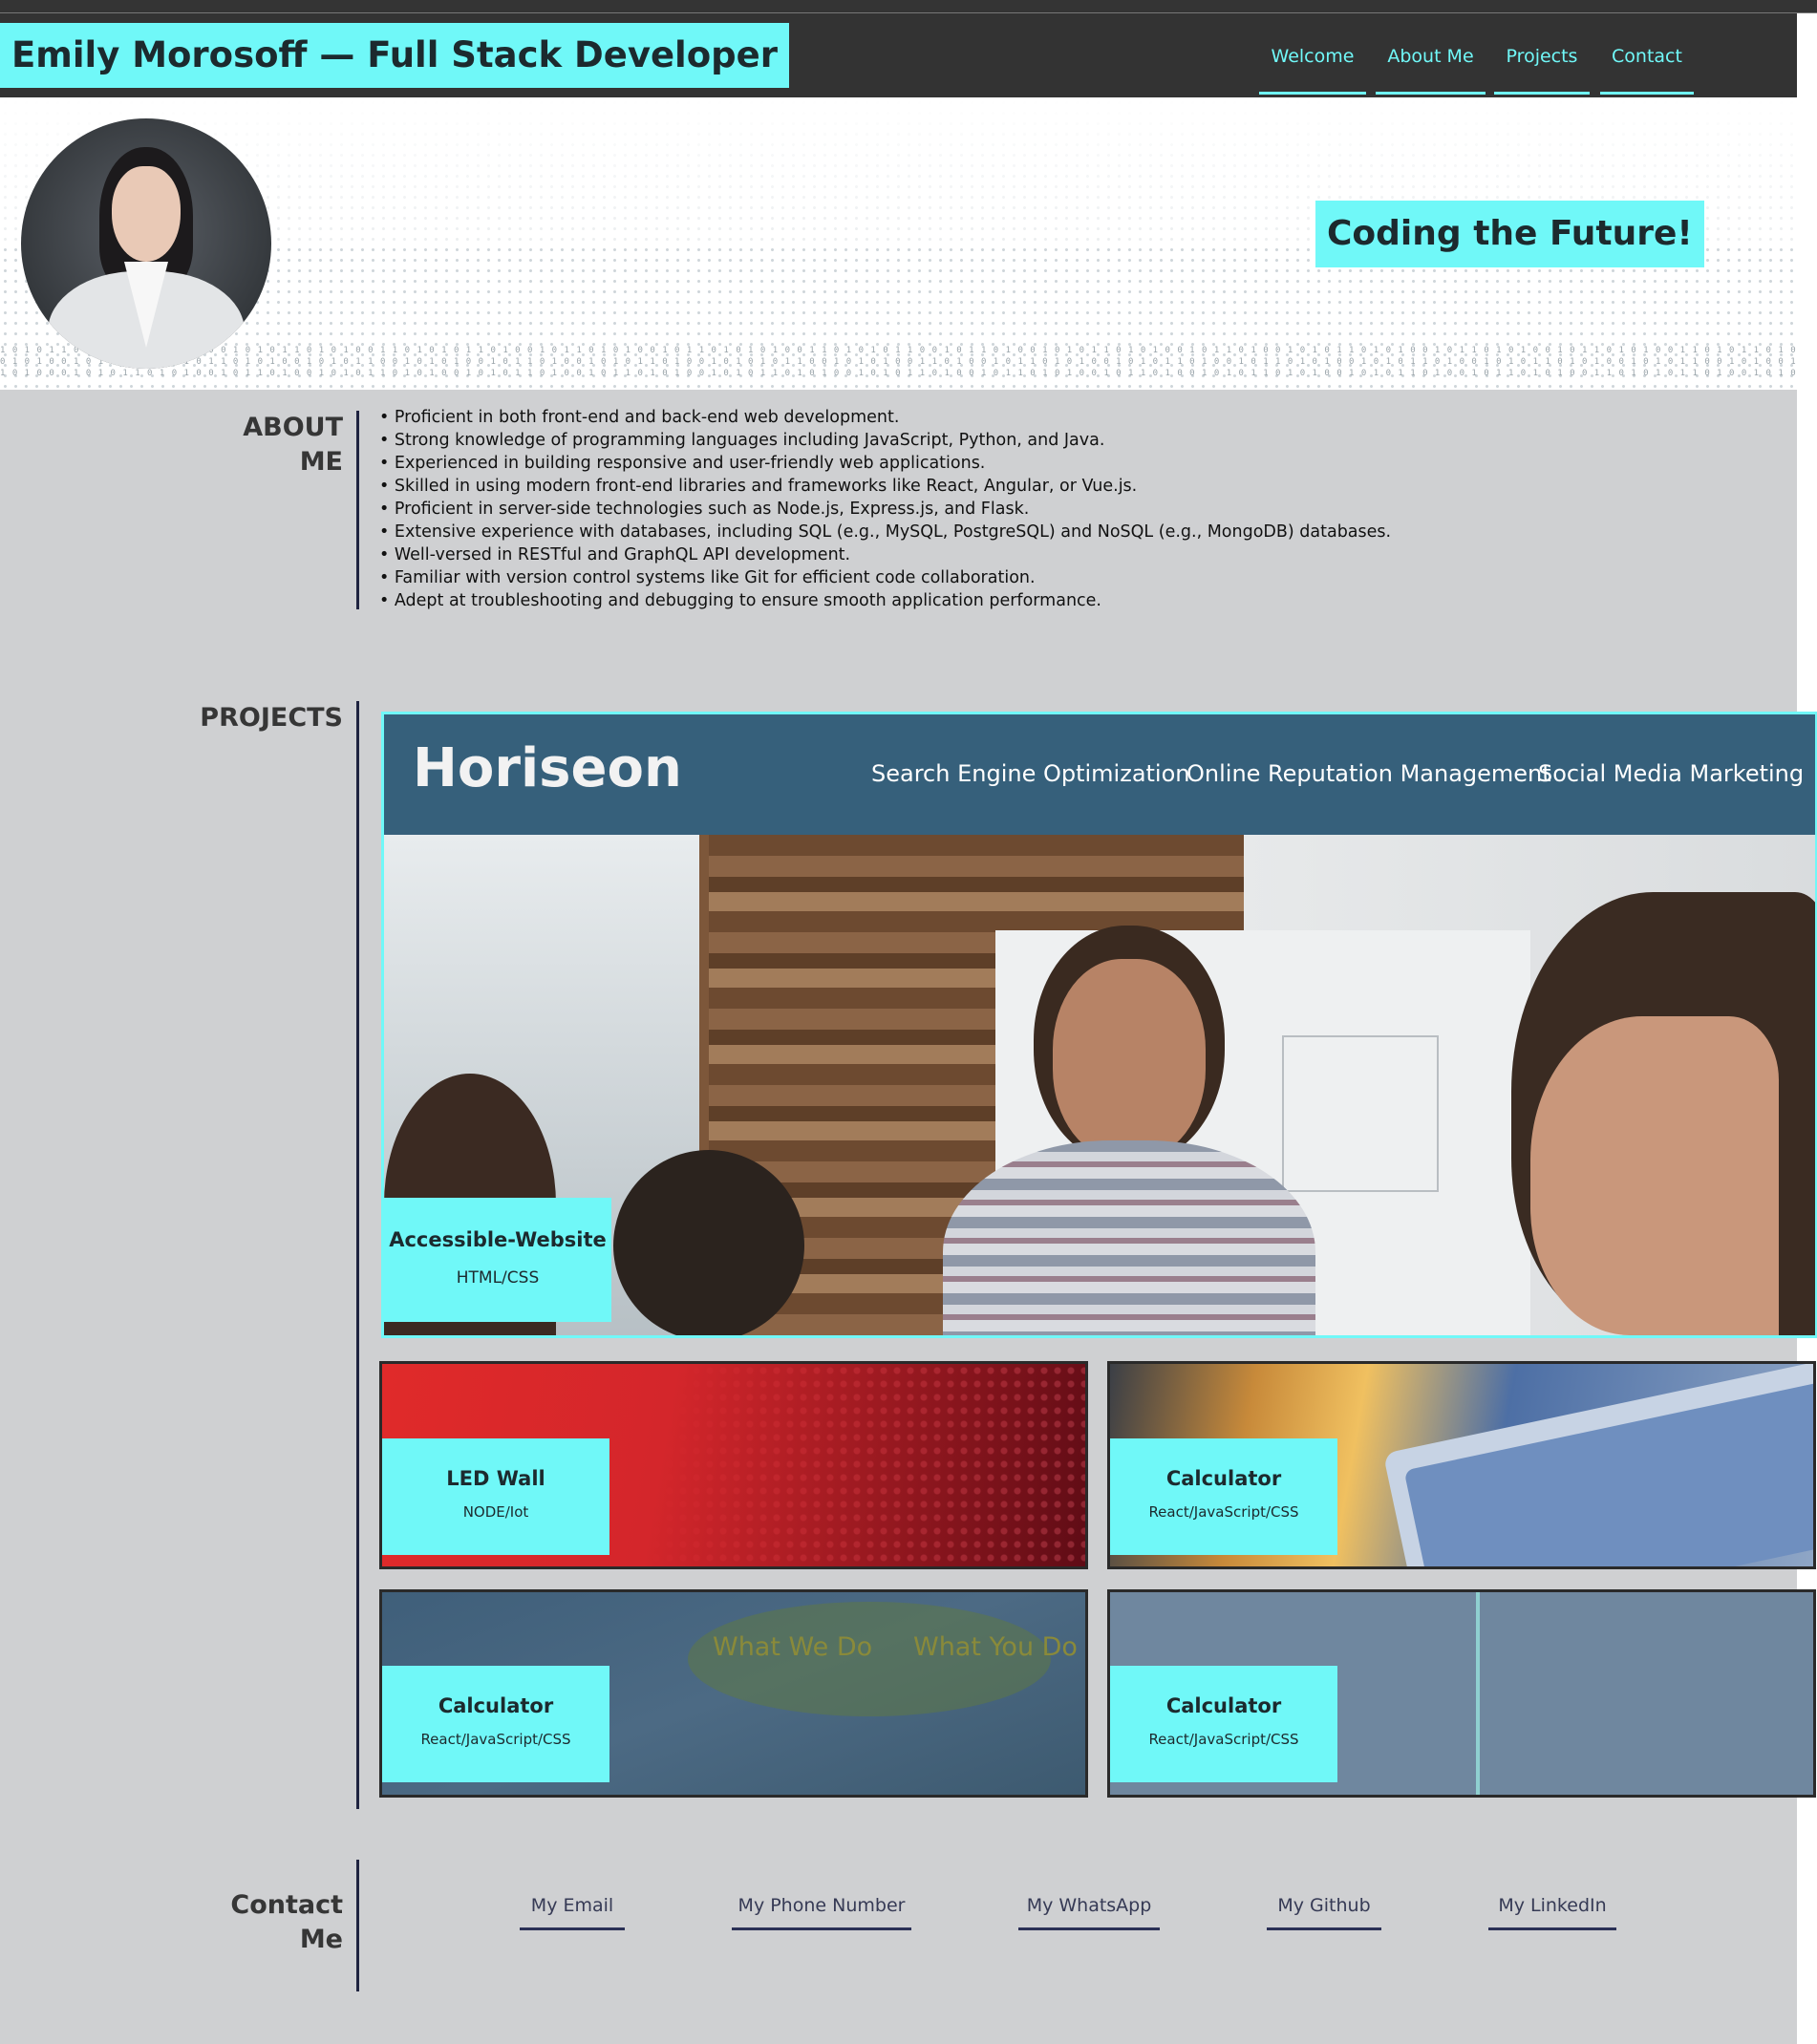  I want to click on horiseon-nav-item: Search Engine Optimization, so click(1030, 773).